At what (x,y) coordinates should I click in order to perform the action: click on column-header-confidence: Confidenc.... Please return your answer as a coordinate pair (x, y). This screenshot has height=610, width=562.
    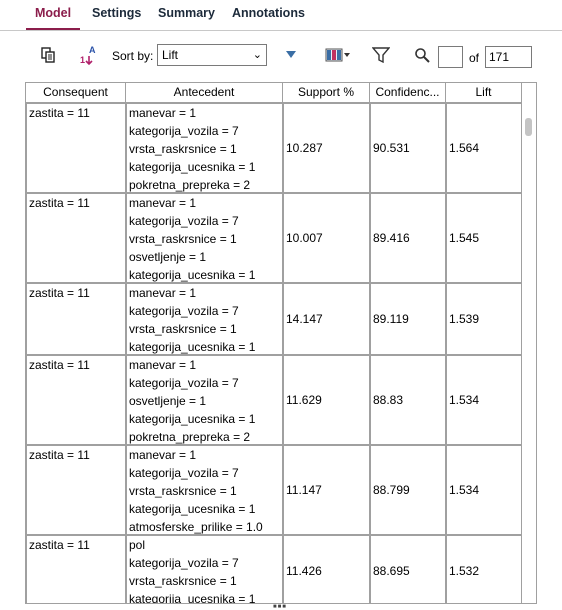
    Looking at the image, I should click on (408, 93).